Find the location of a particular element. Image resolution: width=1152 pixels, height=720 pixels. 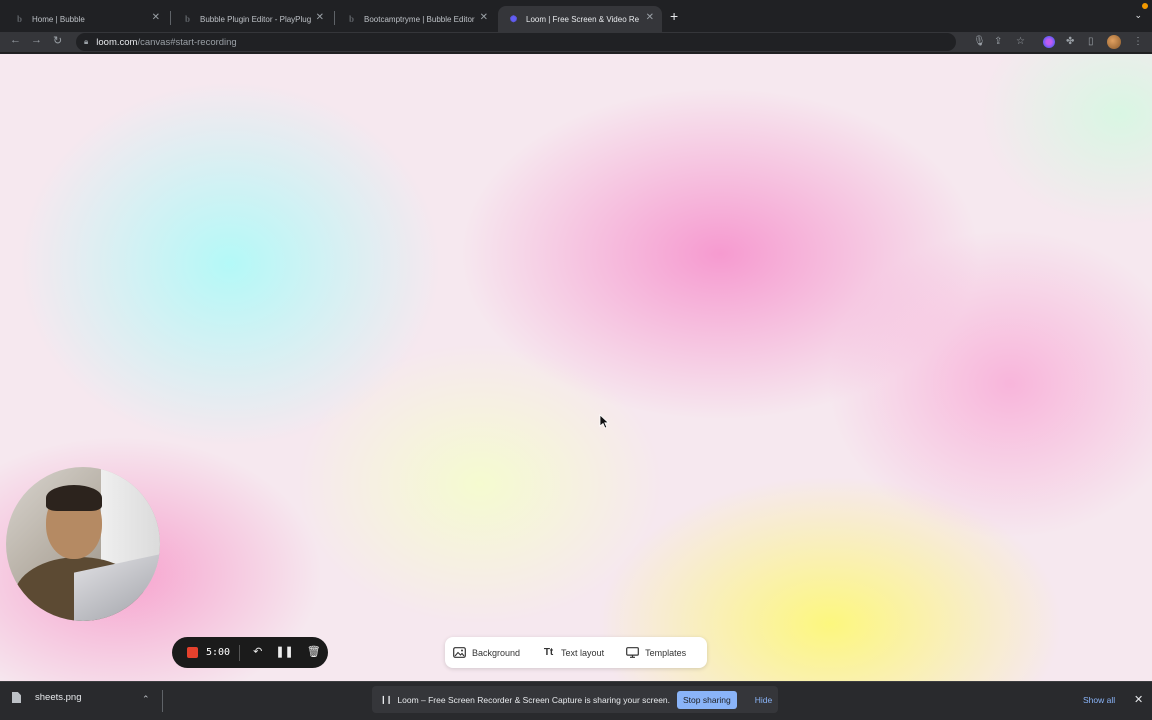

restart-icon: ↶ is located at coordinates (257, 652).